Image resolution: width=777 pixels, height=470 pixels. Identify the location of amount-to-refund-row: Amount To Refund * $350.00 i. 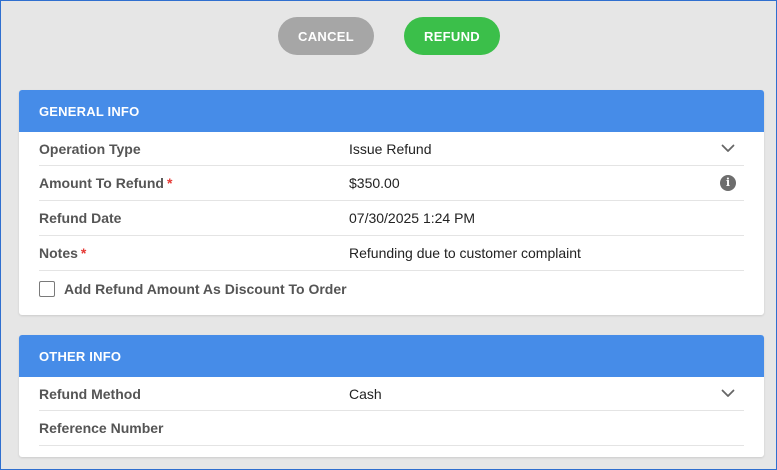
(391, 183).